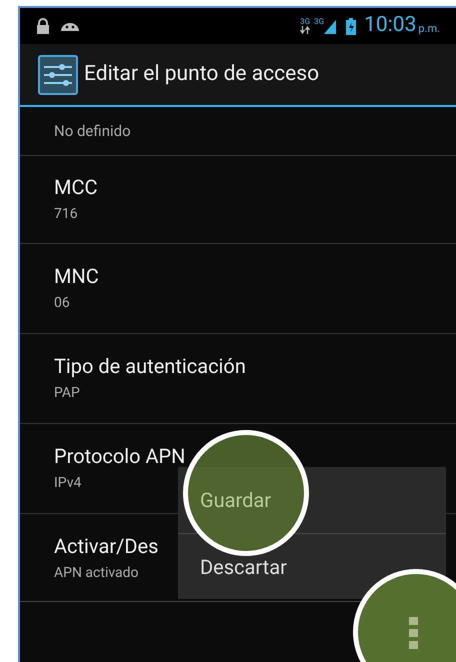 The image size is (456, 662). I want to click on setting-title: Activar/Des, so click(106, 546).